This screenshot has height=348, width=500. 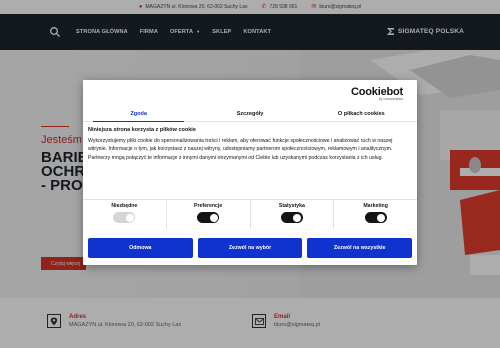 I want to click on toggle-statistics-switch, so click(x=291, y=217).